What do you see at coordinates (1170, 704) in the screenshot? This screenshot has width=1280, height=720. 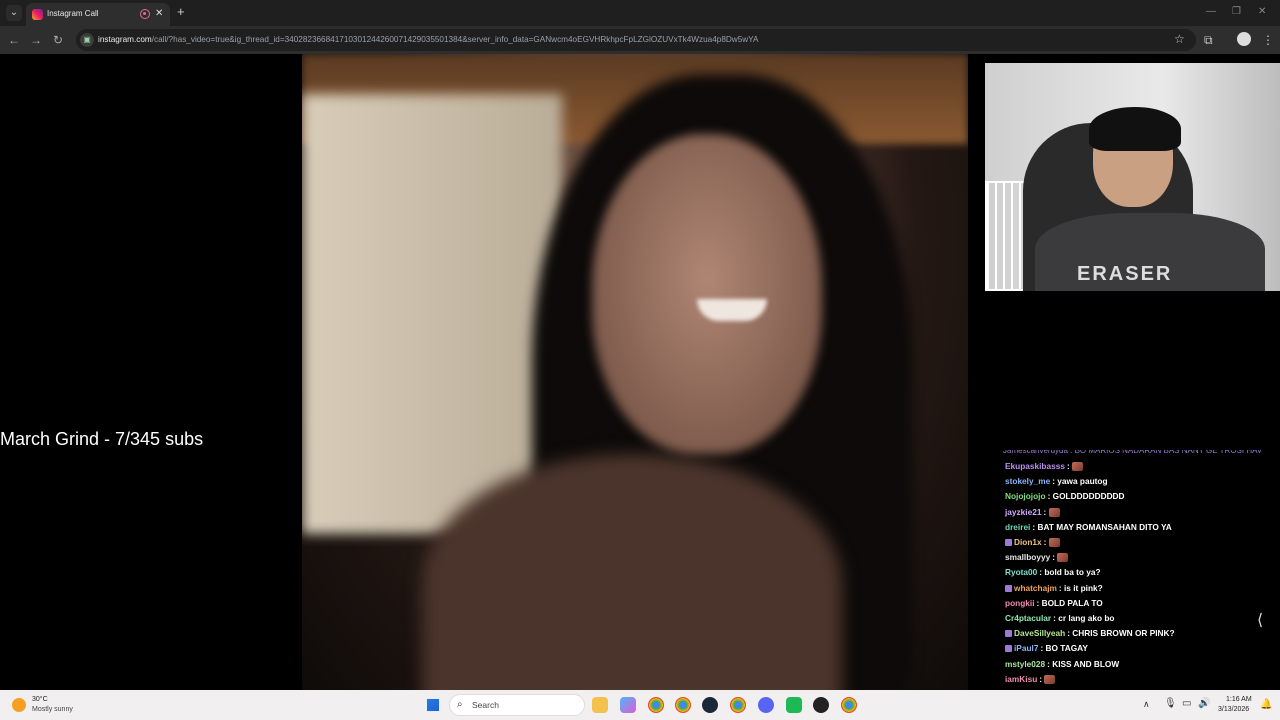 I see `microphone-icon: 🎙` at bounding box center [1170, 704].